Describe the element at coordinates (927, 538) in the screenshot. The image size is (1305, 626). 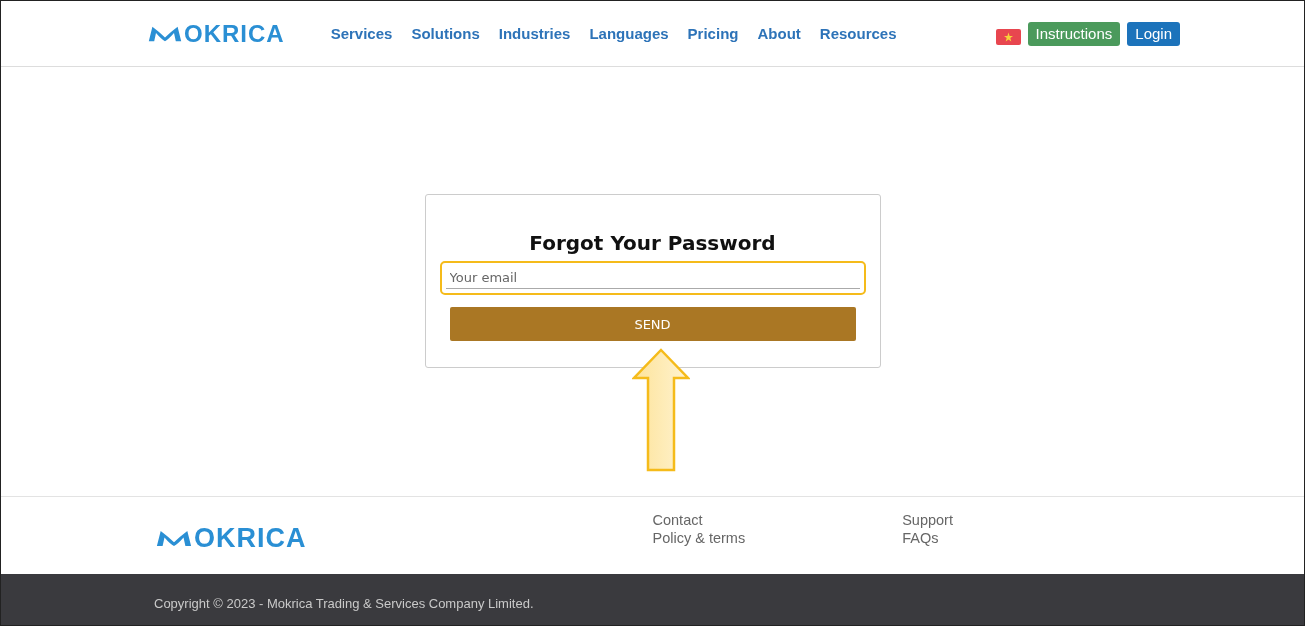
I see `footer-link: FAQs` at that location.